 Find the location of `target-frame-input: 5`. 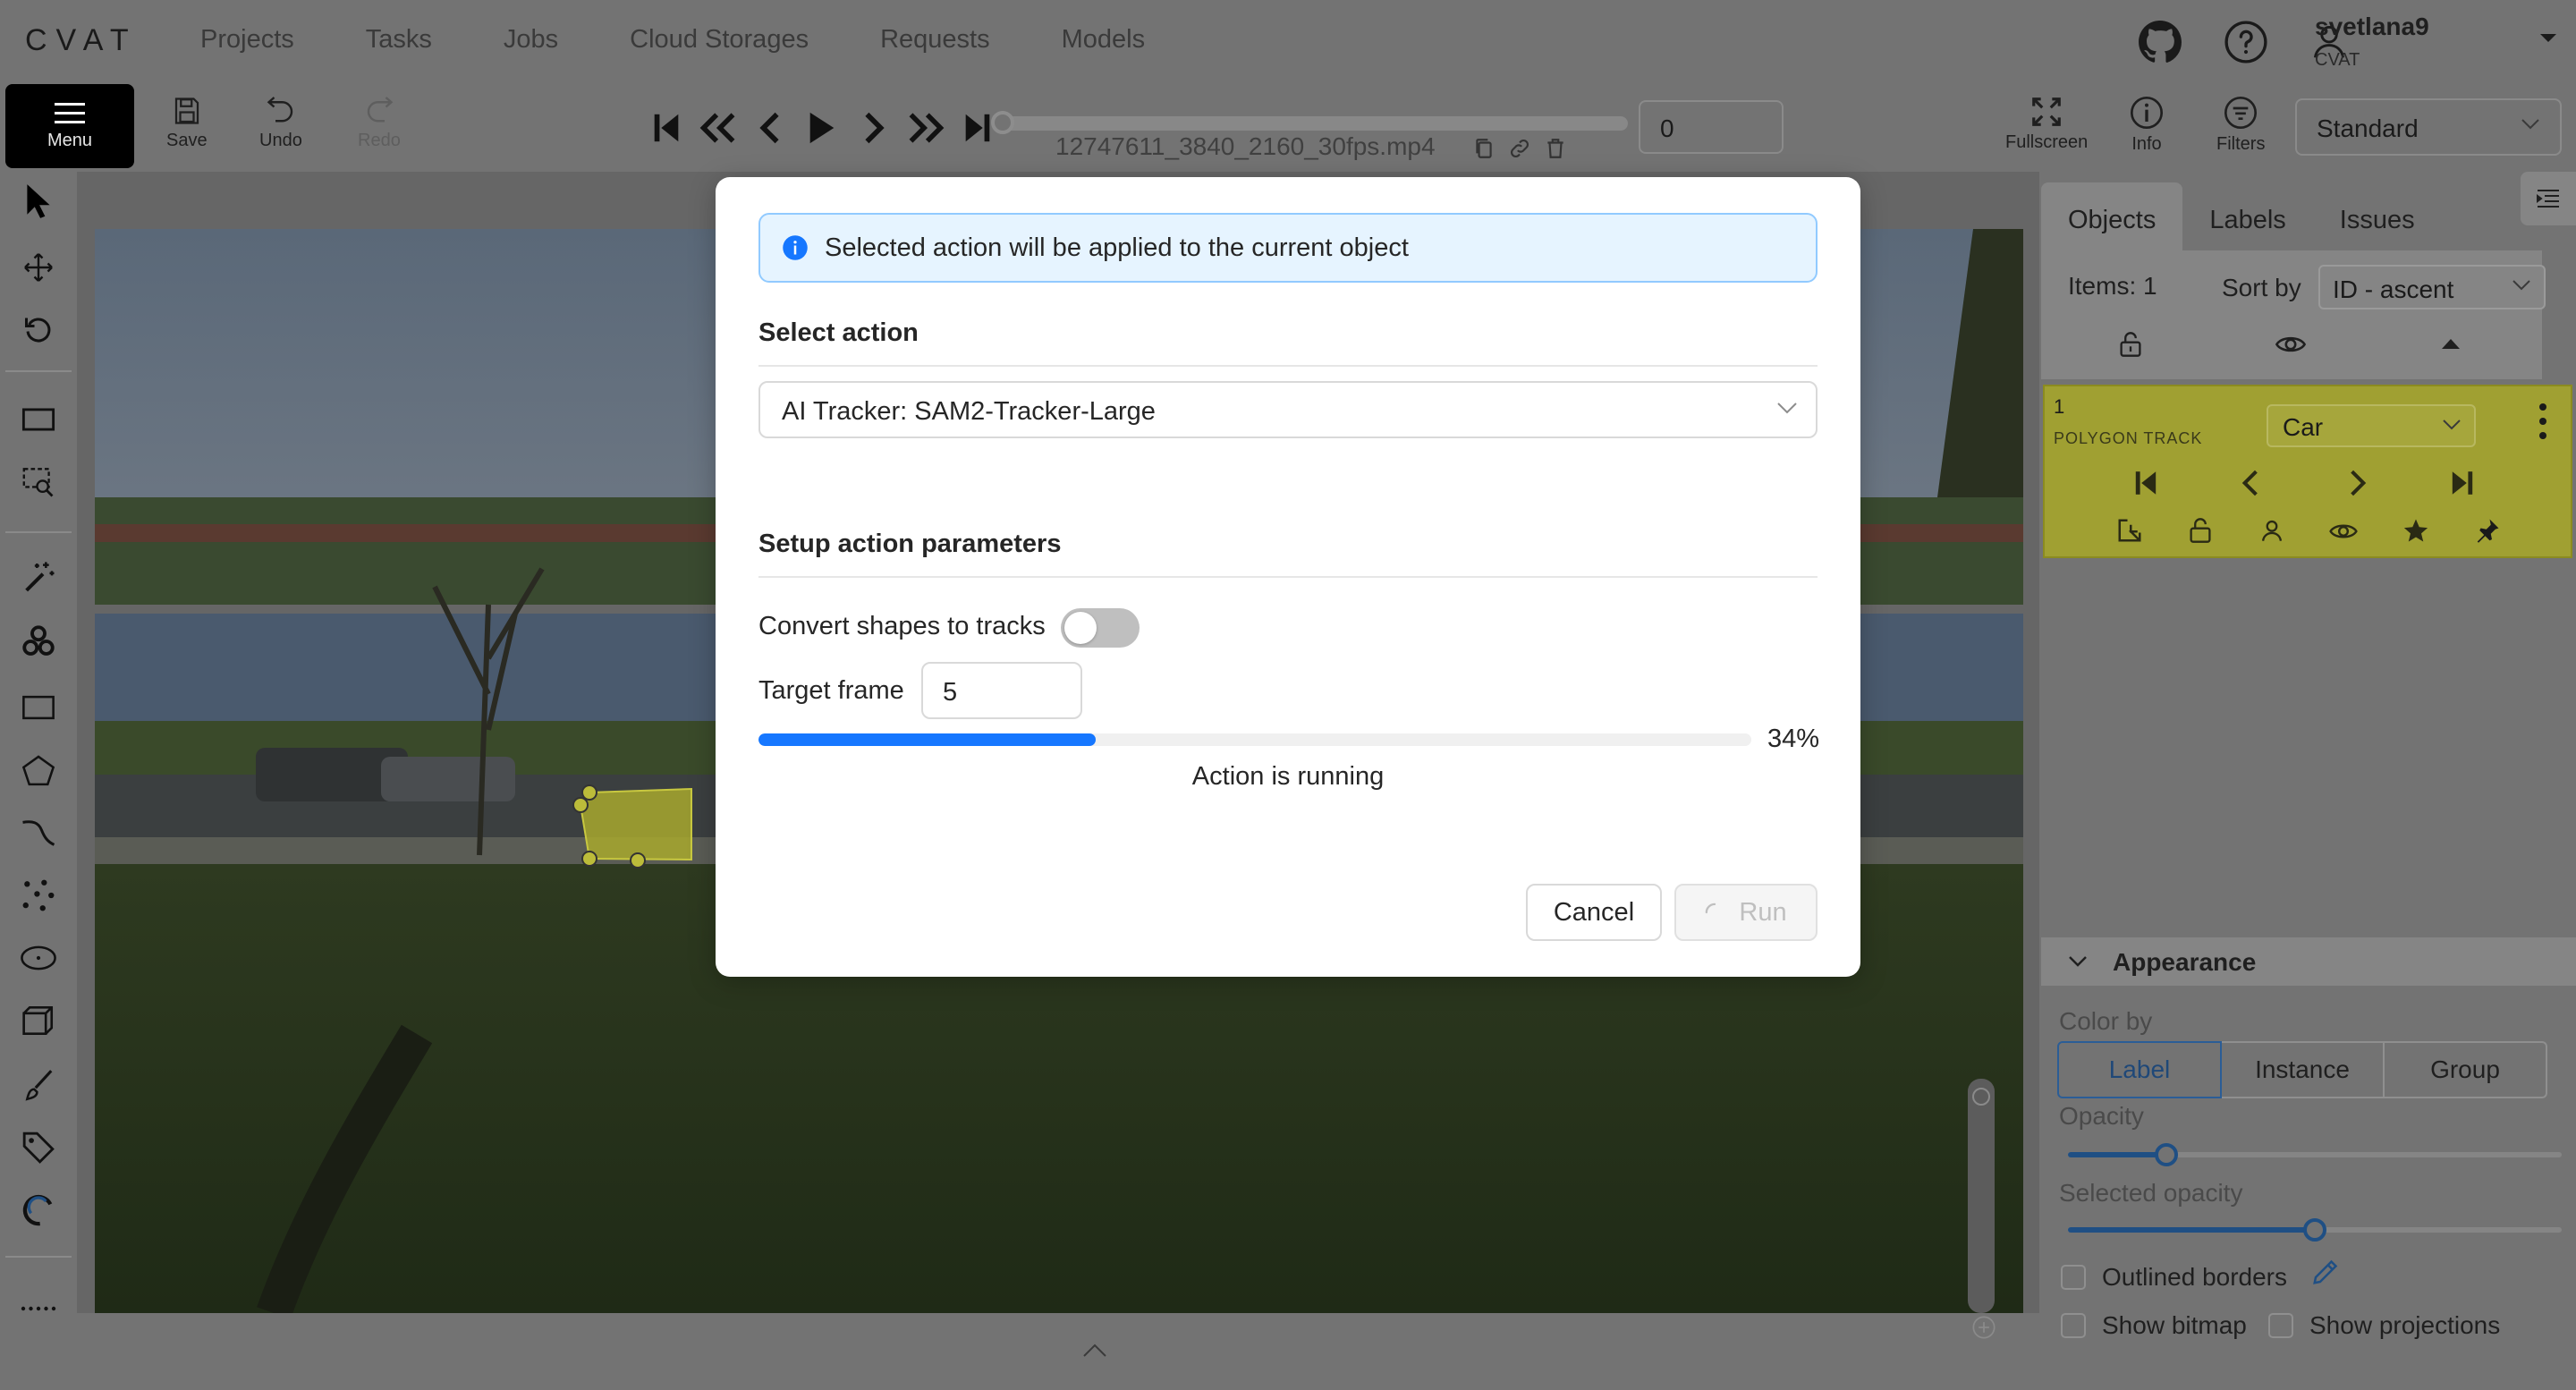

target-frame-input: 5 is located at coordinates (1001, 690).